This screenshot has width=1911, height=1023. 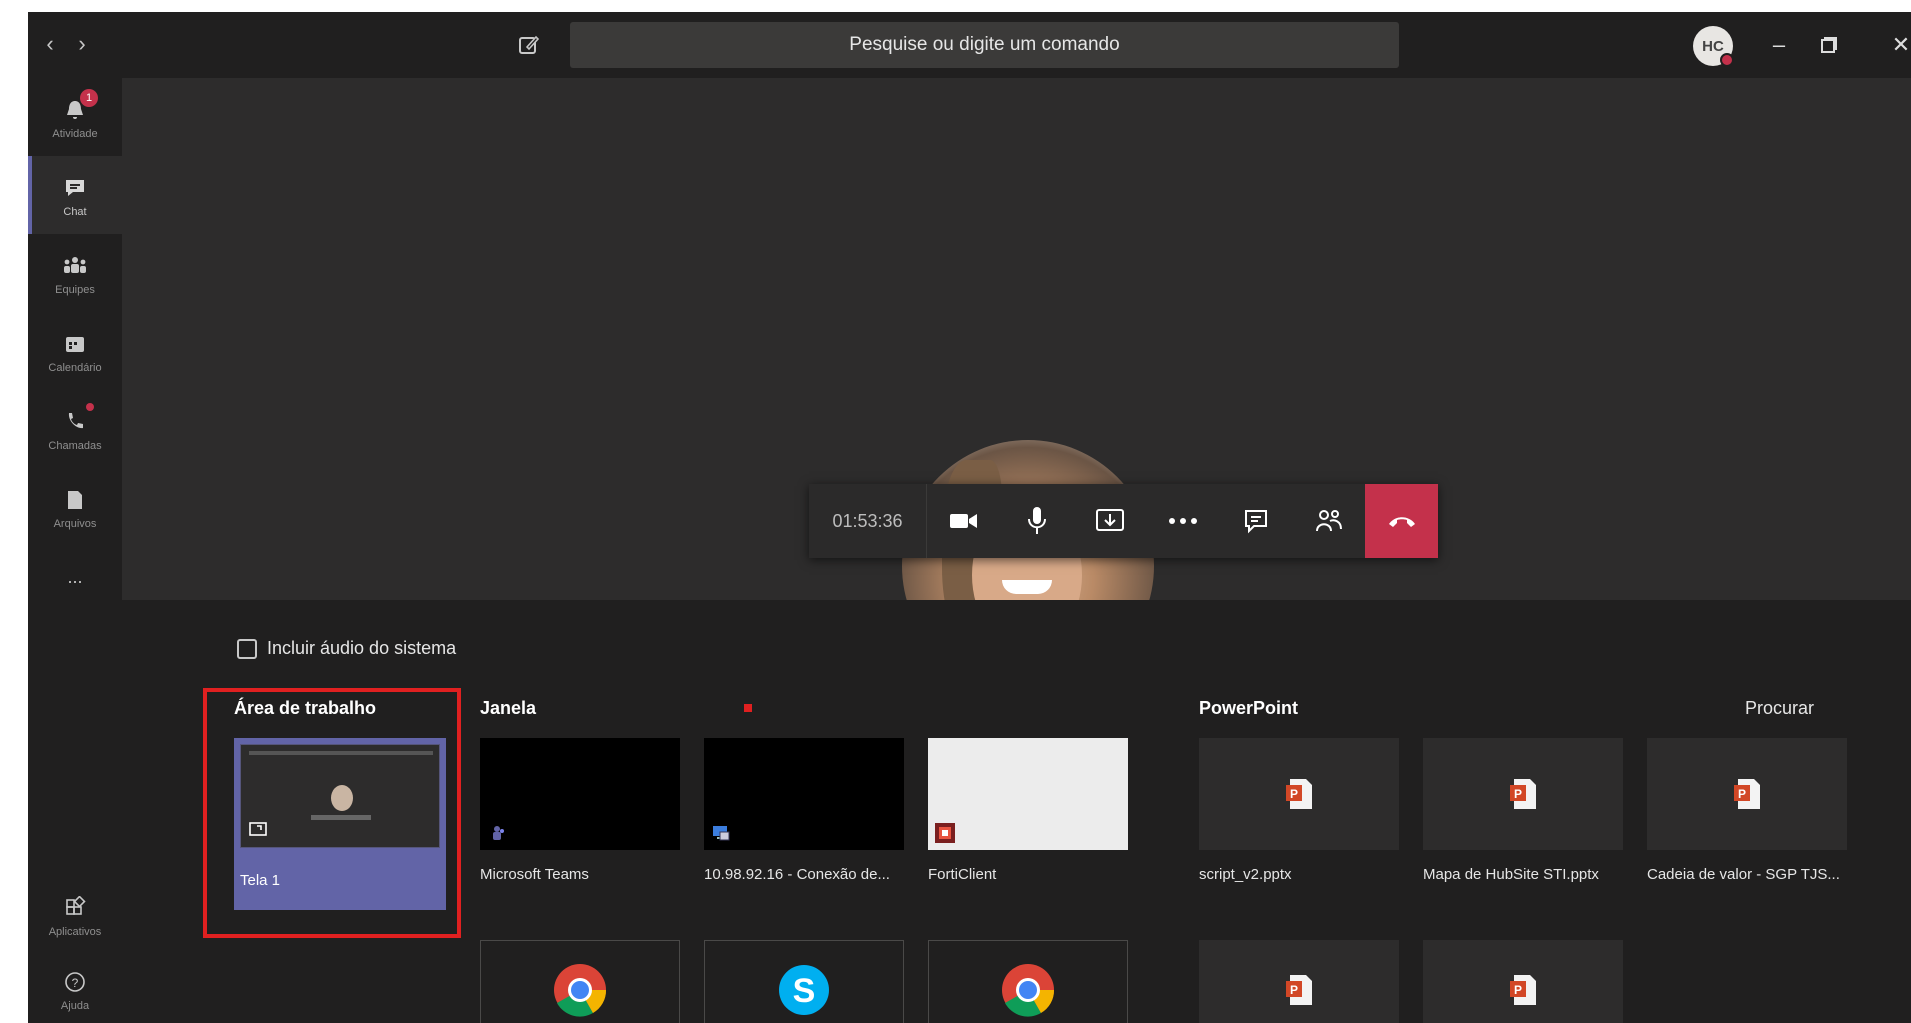 I want to click on microphone-icon, so click(x=1036, y=520).